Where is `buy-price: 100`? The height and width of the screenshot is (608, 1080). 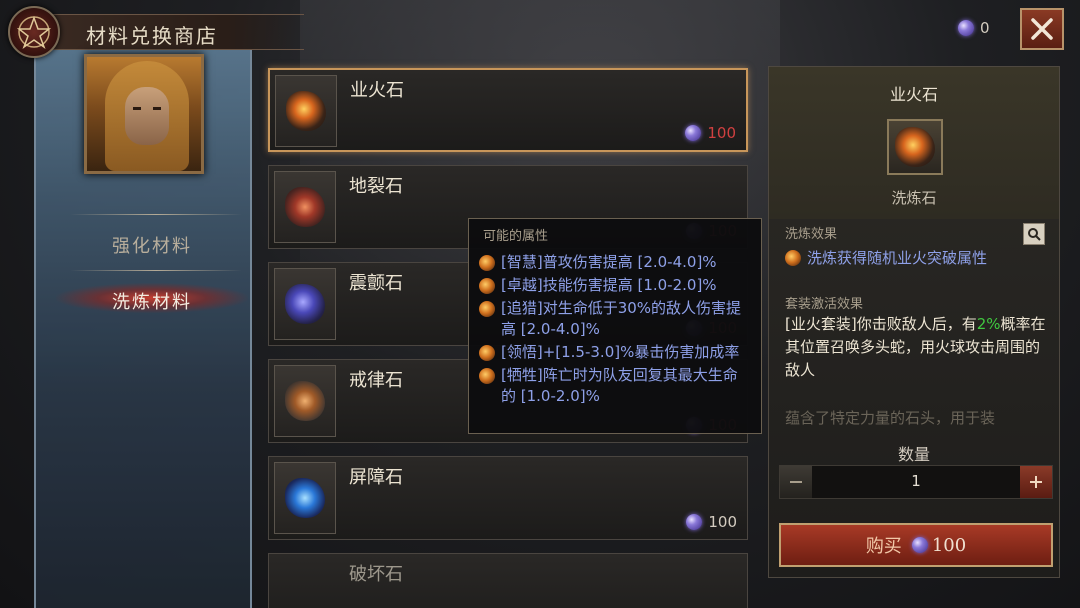
buy-price: 100 is located at coordinates (939, 545).